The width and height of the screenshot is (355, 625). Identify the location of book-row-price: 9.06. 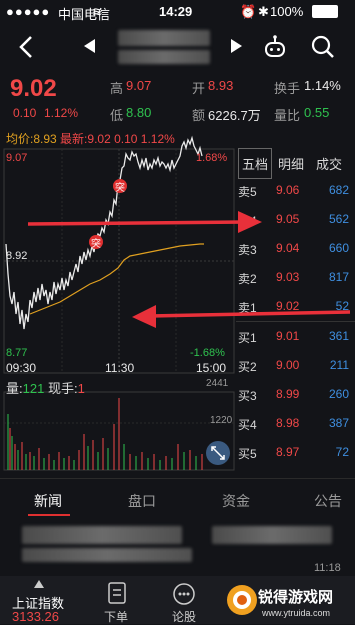
(288, 190).